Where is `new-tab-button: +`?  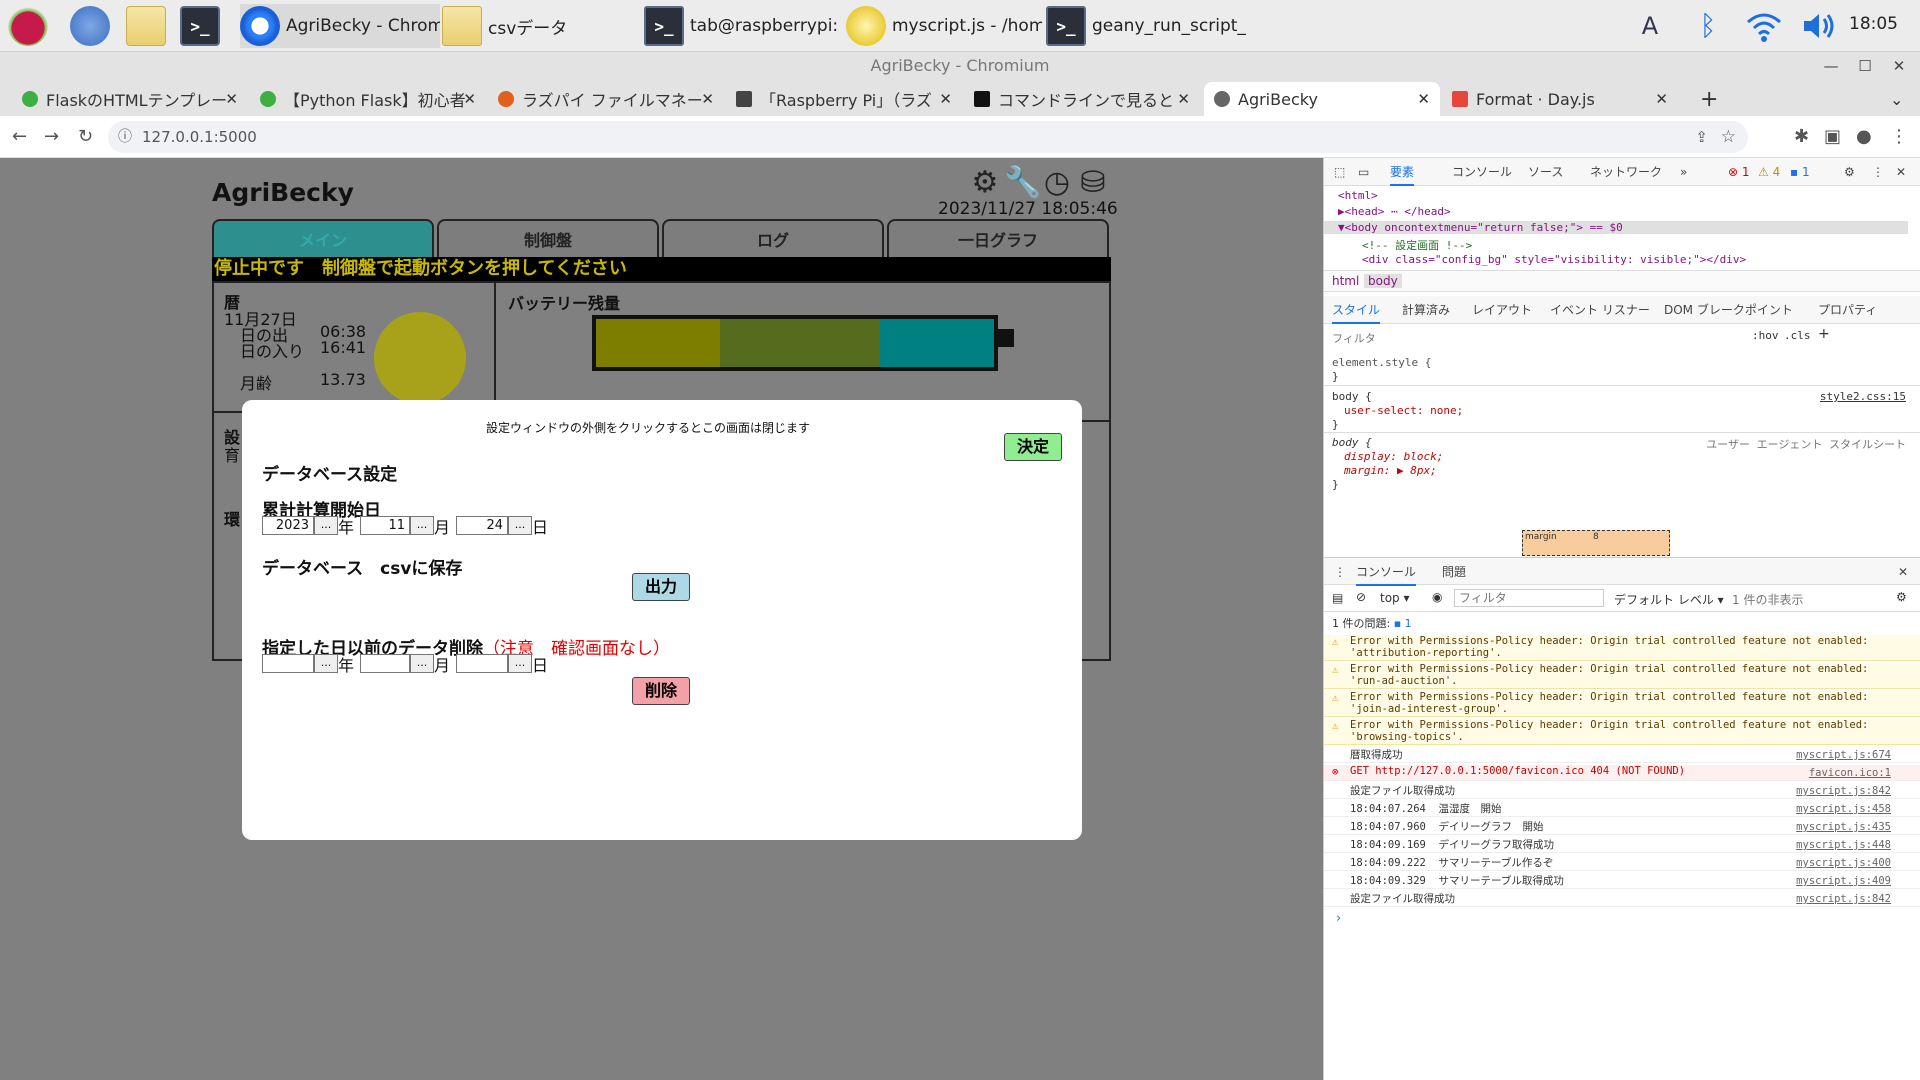 new-tab-button: + is located at coordinates (1706, 99).